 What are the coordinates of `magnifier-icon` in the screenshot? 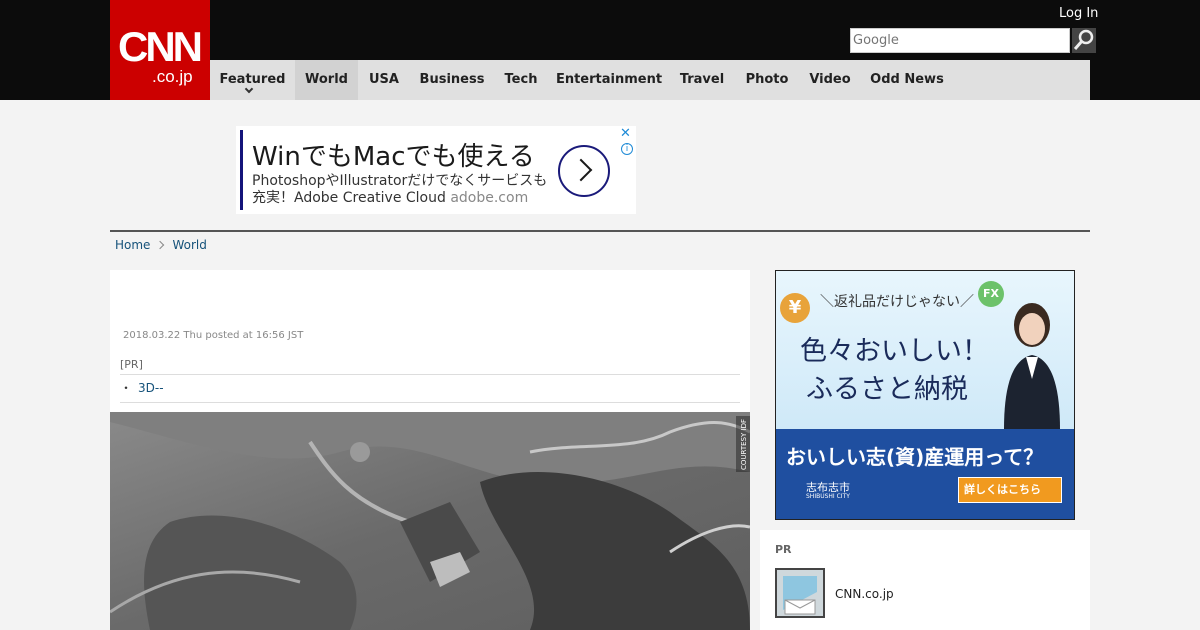 It's located at (1083, 39).